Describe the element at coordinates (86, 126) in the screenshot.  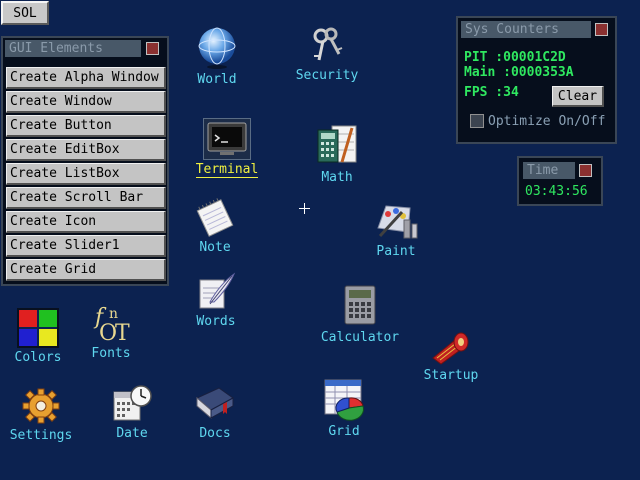
I see `create-button-button: Create Button` at that location.